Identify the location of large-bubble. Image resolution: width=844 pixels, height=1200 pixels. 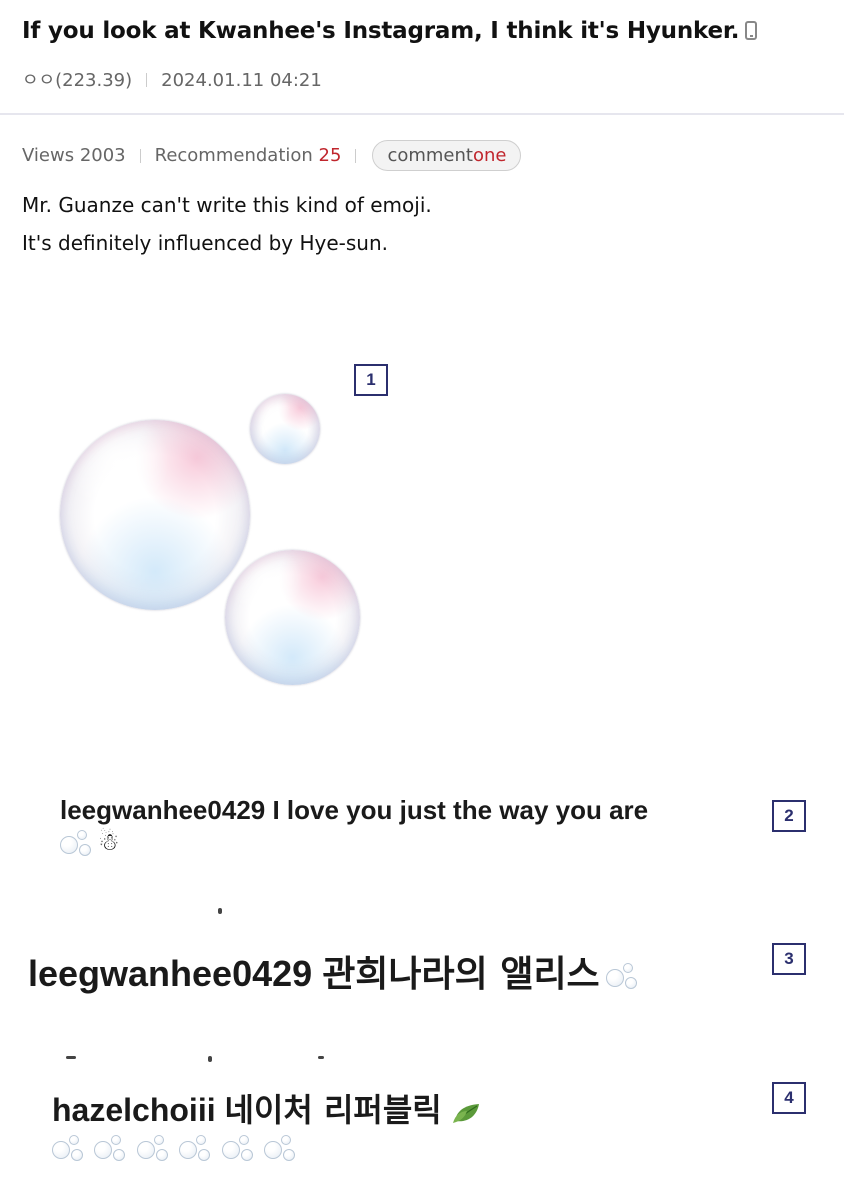
(155, 515).